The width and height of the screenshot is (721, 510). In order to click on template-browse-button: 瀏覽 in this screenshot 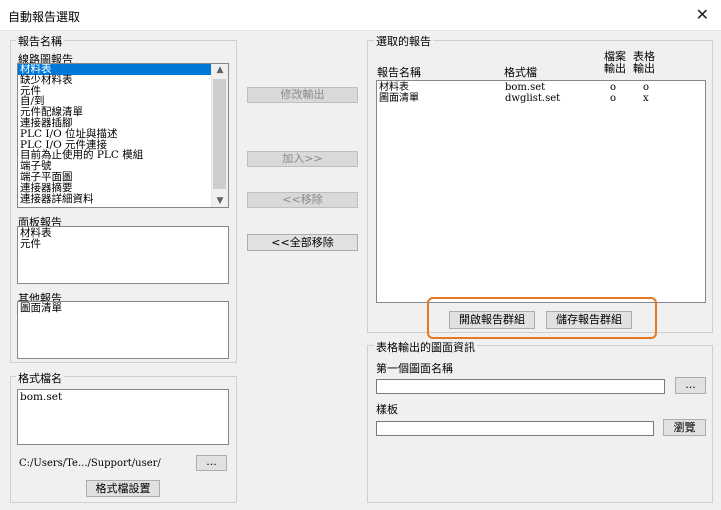, I will do `click(684, 427)`.